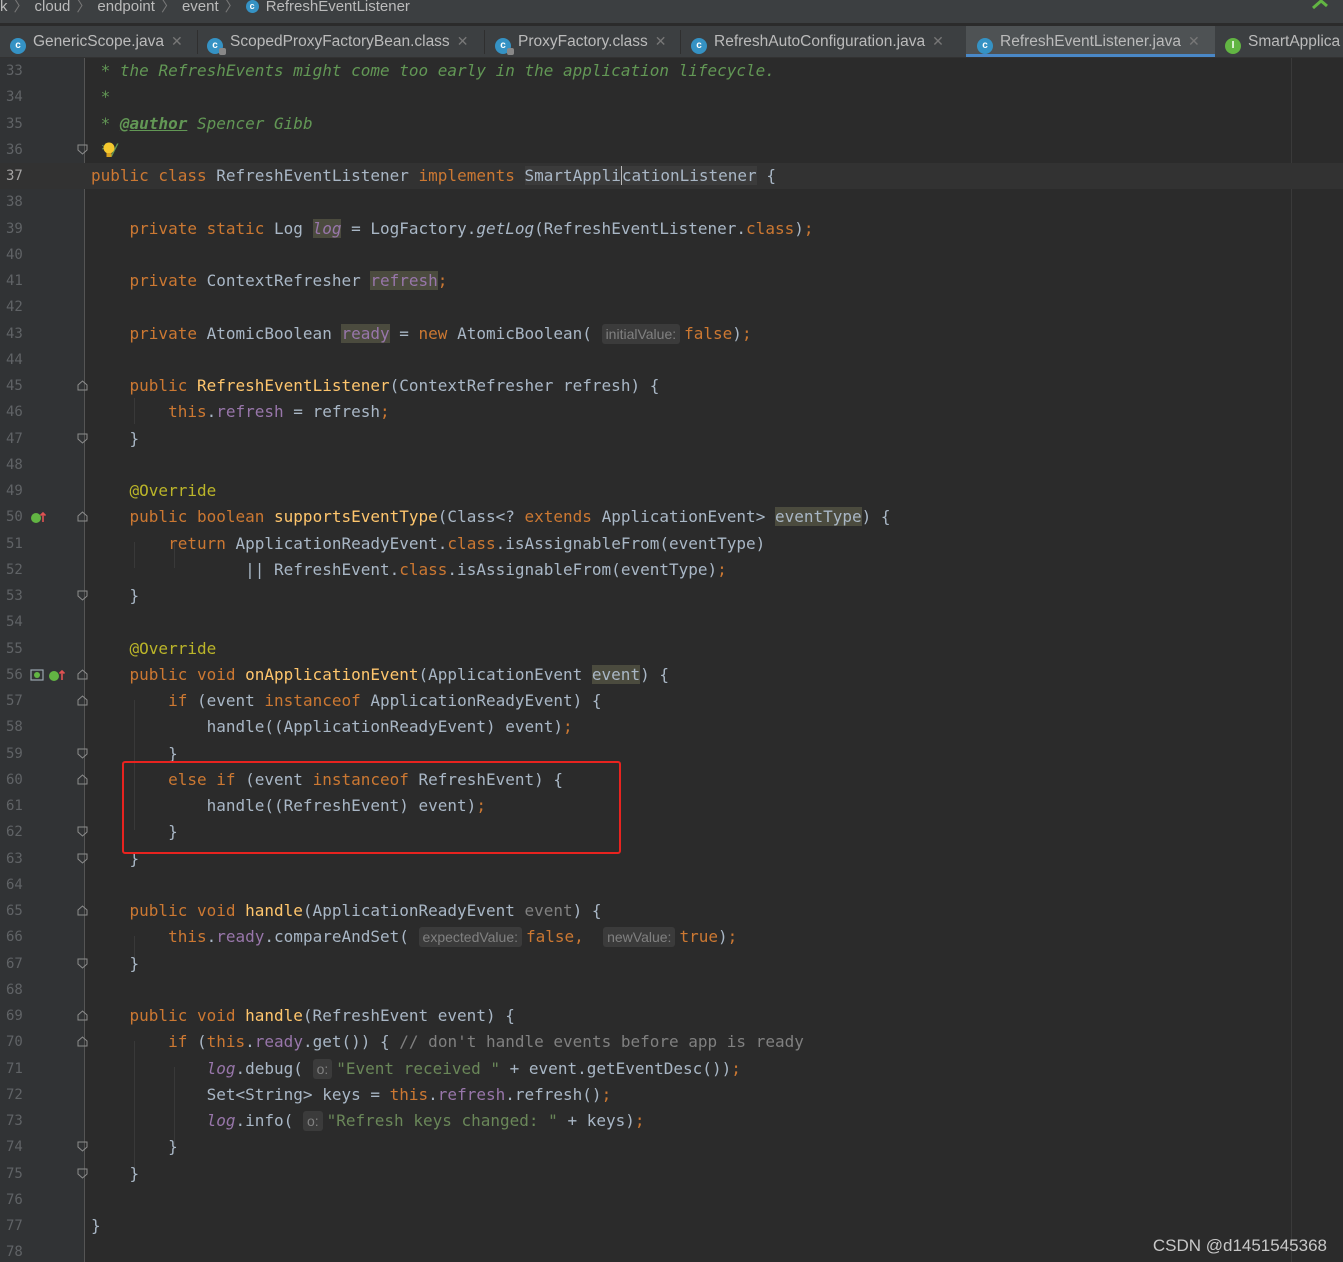 The image size is (1343, 1262). What do you see at coordinates (14, 360) in the screenshot?
I see `code-line: 44` at bounding box center [14, 360].